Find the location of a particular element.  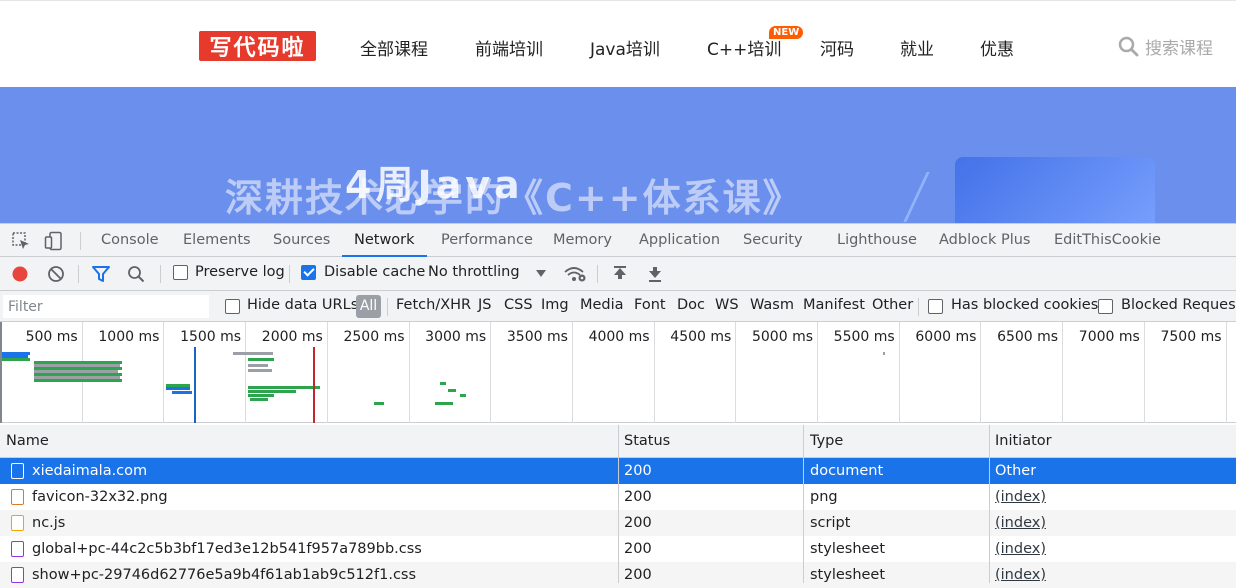

timeline-tick-label: 7000 ms is located at coordinates (1109, 337).